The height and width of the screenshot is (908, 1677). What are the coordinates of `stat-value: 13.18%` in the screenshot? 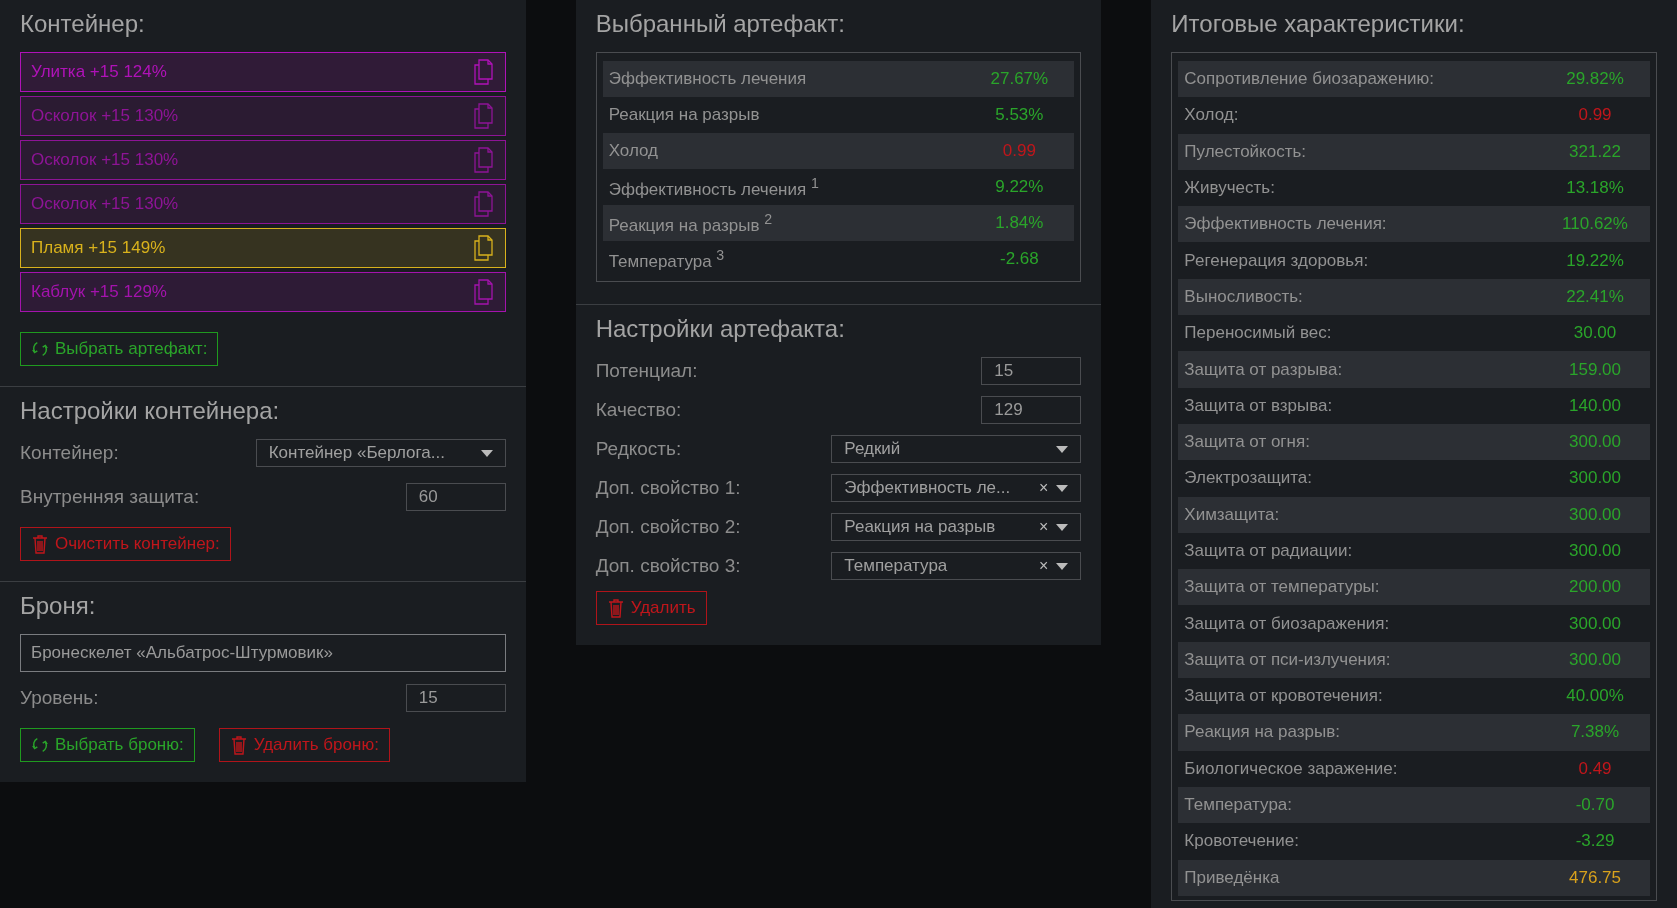 It's located at (1595, 188).